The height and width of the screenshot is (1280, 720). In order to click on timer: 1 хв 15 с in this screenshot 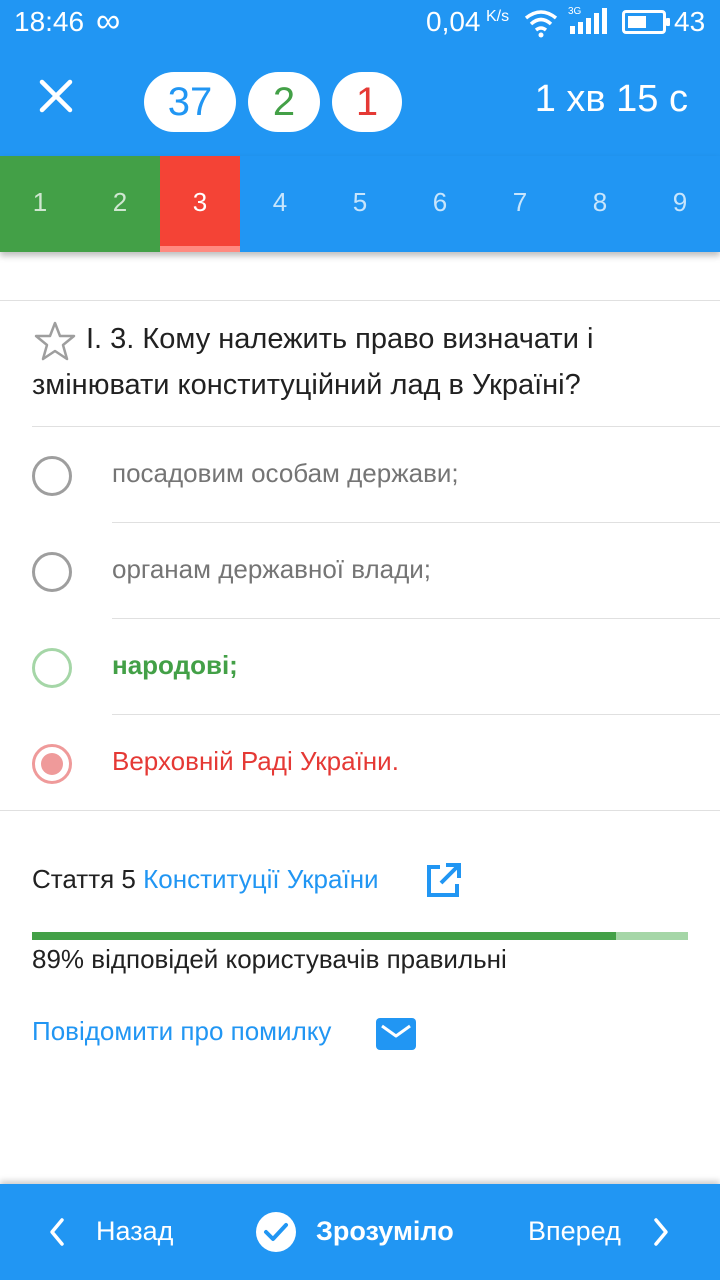, I will do `click(611, 99)`.